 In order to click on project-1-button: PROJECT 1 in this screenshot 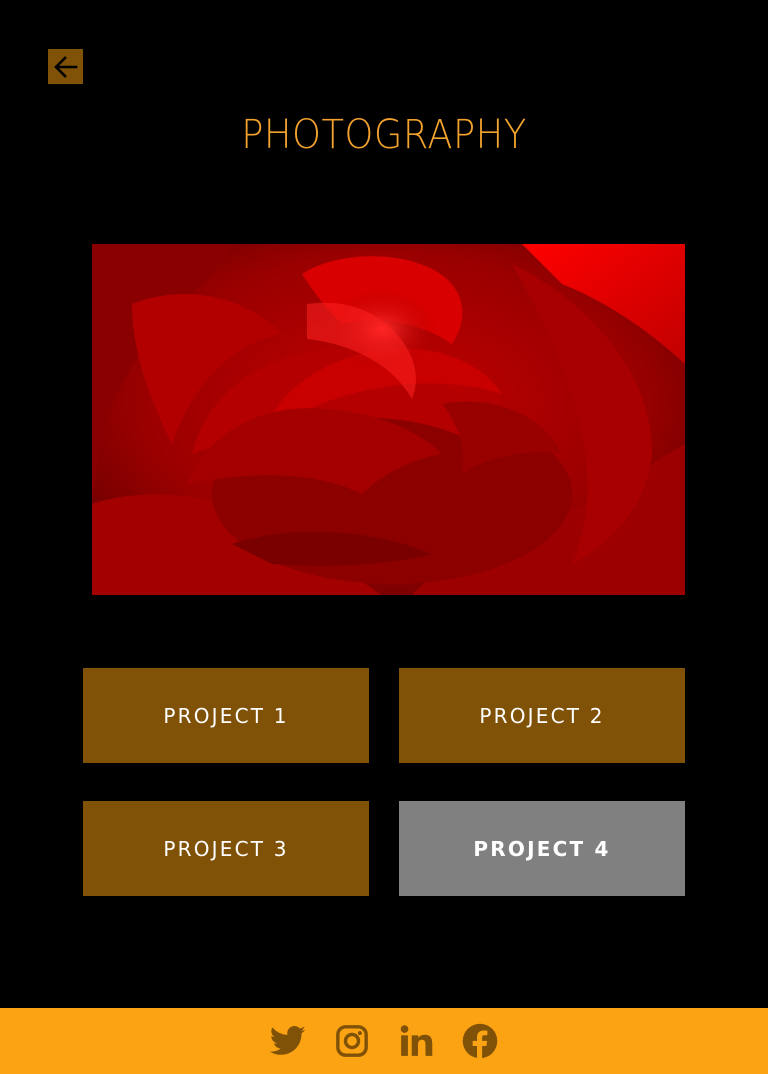, I will do `click(226, 715)`.